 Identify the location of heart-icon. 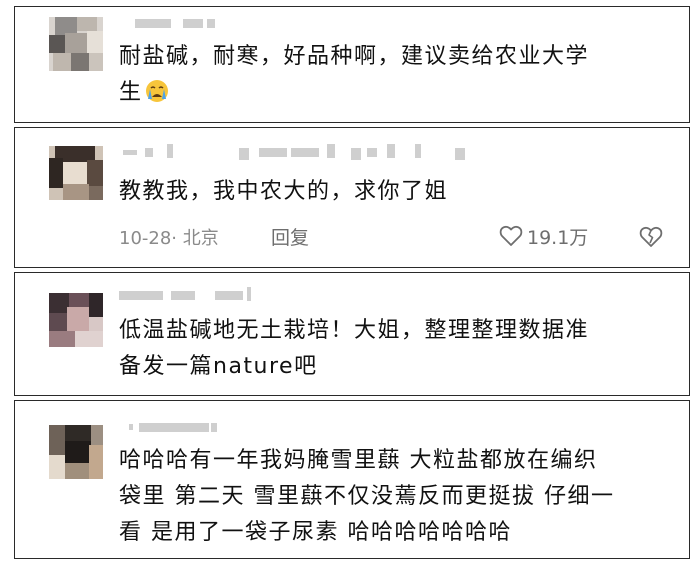
(511, 235).